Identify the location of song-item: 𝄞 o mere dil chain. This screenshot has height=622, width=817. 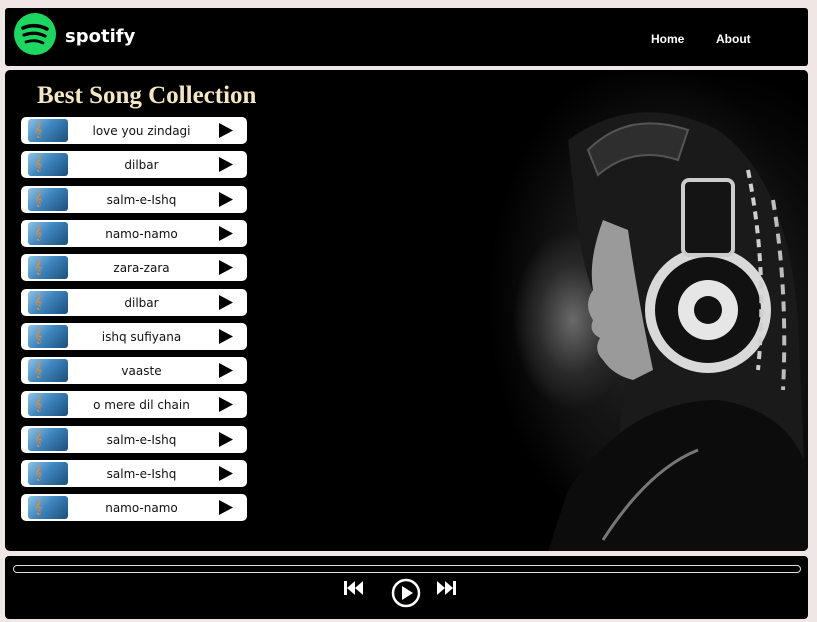
(134, 405).